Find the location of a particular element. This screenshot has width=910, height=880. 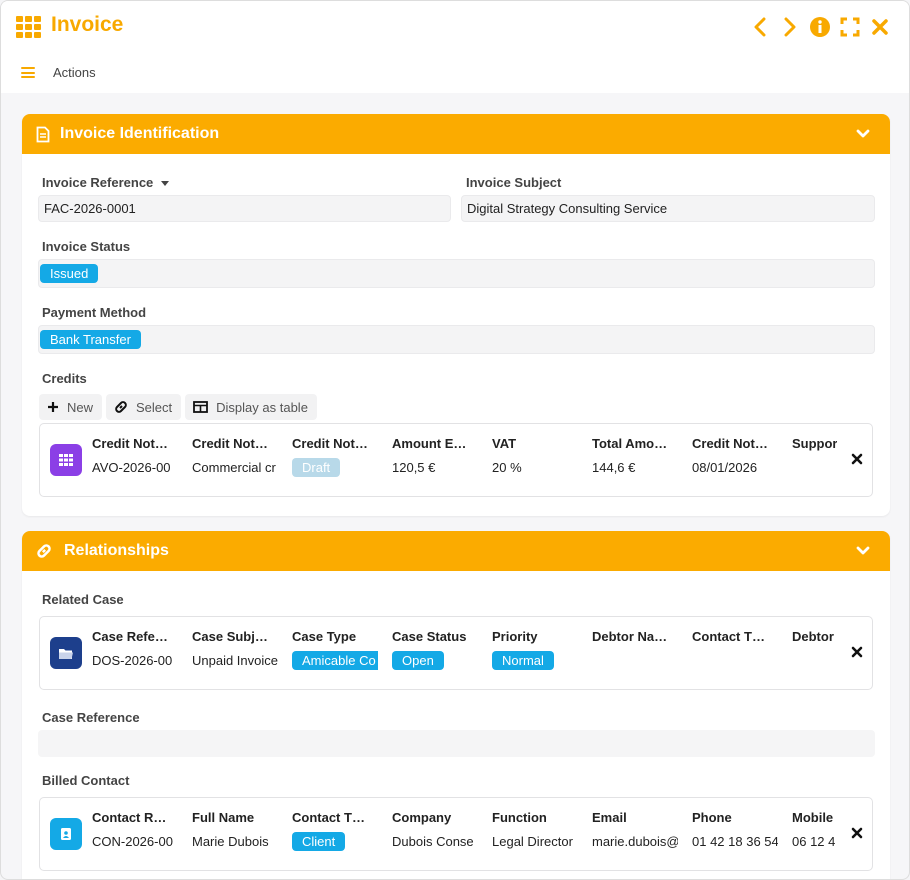

column-header: Mobile is located at coordinates (814, 817).